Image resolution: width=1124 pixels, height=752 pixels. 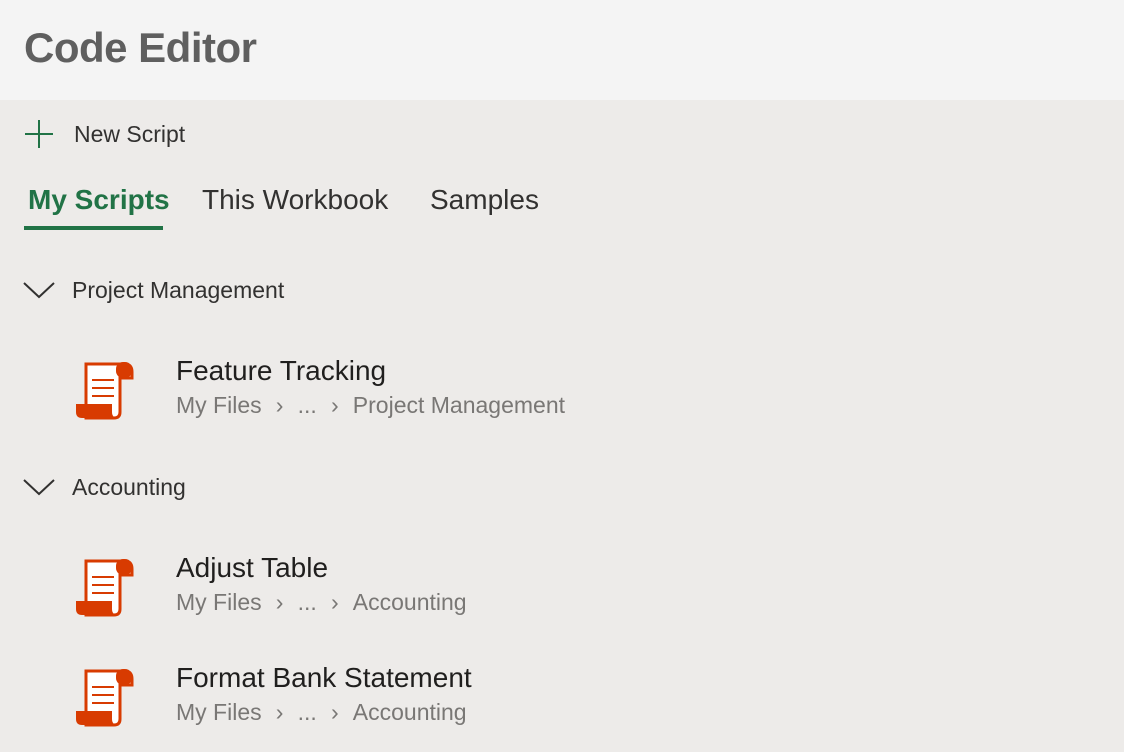 I want to click on new-script-button: New Script, so click(x=103, y=134).